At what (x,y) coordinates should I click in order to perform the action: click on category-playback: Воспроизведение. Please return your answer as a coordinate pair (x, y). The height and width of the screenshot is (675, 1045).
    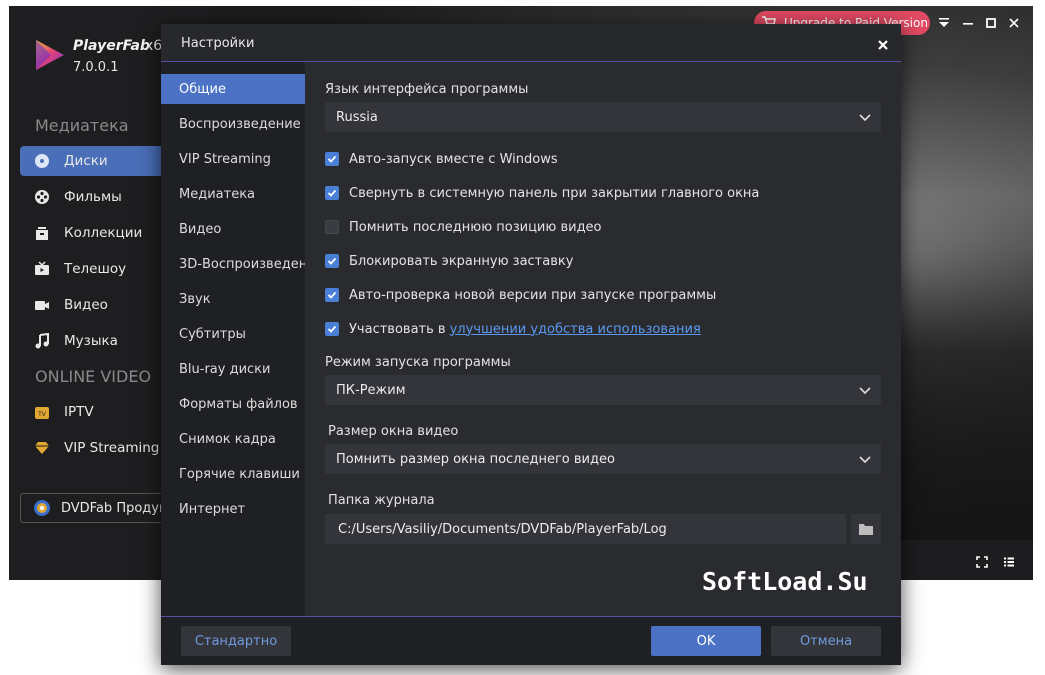
    Looking at the image, I should click on (233, 124).